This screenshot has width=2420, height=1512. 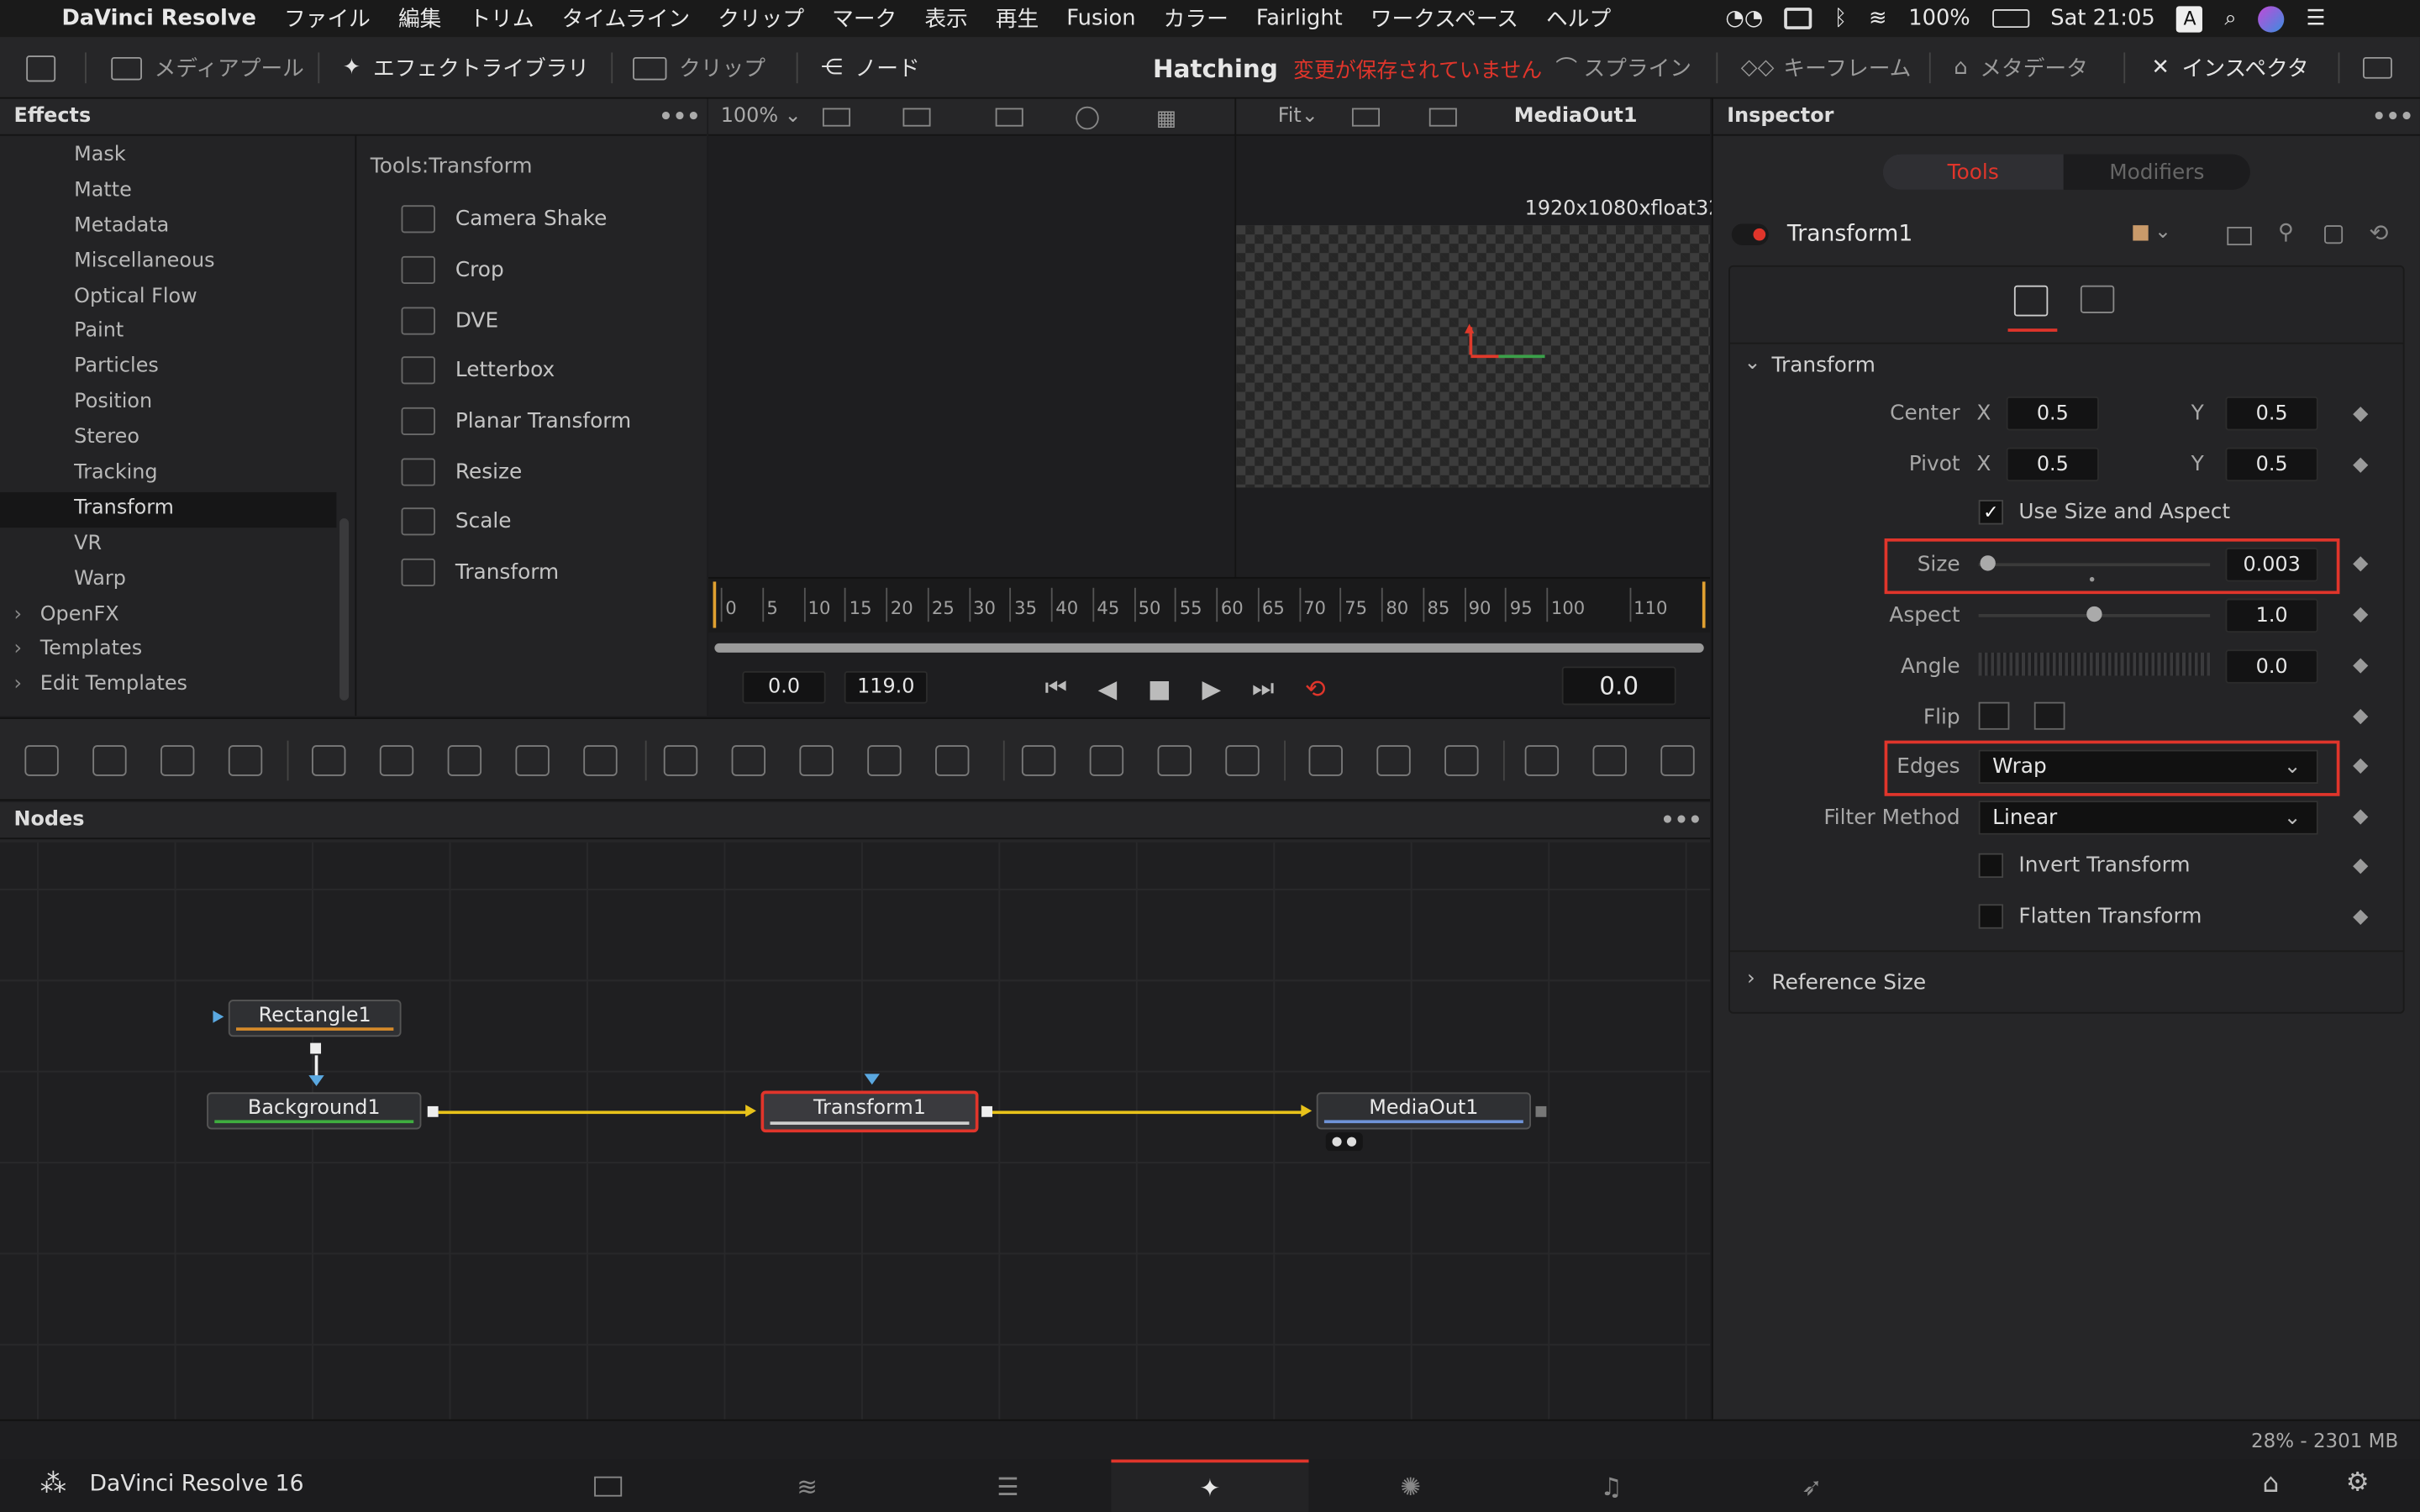 What do you see at coordinates (168, 226) in the screenshot?
I see `tree-item-metadata: Metadata` at bounding box center [168, 226].